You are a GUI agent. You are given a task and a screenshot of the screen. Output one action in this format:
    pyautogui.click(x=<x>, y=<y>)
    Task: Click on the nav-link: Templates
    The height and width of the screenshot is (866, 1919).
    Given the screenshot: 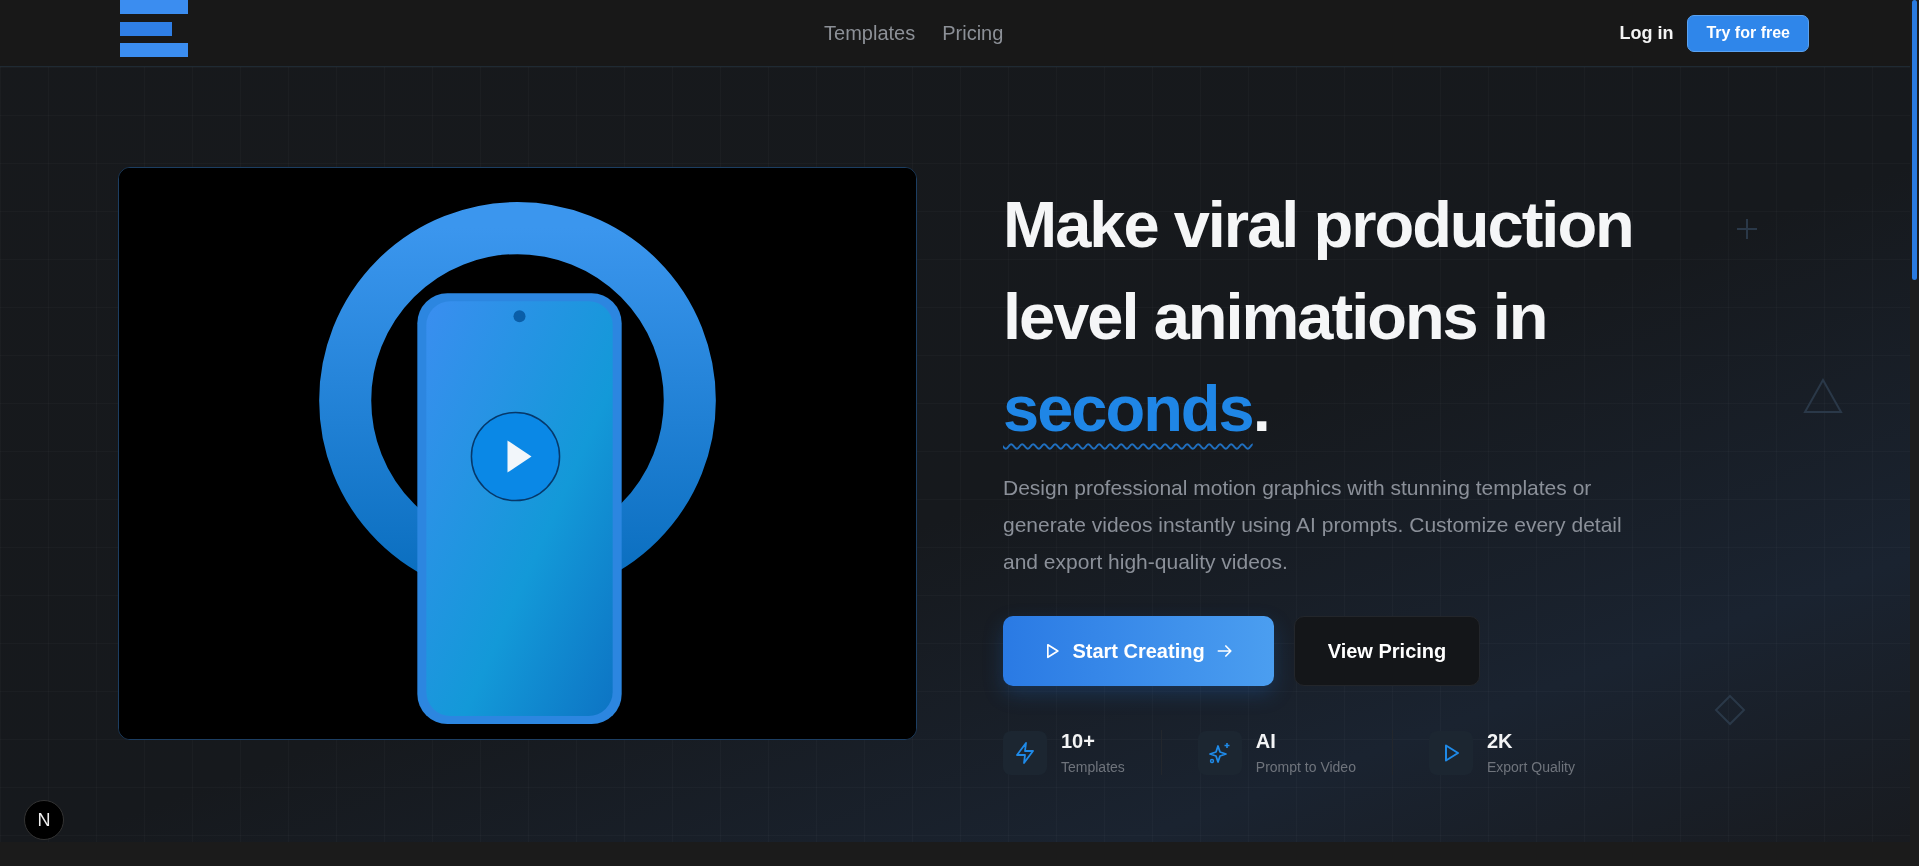 What is the action you would take?
    pyautogui.click(x=870, y=33)
    